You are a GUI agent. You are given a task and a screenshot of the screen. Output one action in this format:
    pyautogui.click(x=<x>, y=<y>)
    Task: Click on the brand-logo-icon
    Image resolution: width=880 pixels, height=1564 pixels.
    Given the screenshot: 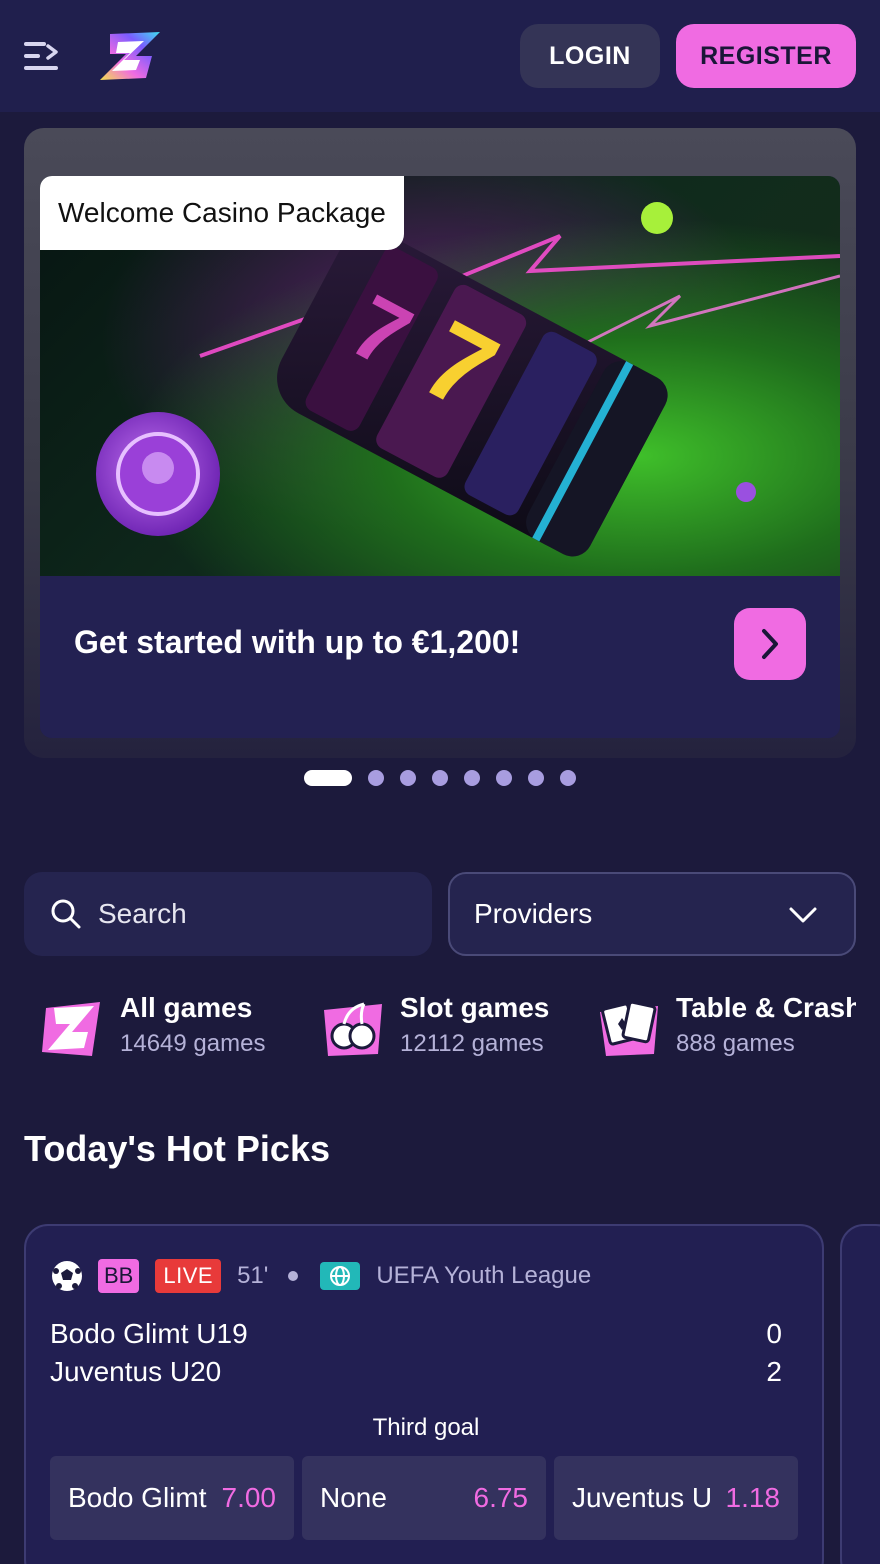 What is the action you would take?
    pyautogui.click(x=130, y=56)
    